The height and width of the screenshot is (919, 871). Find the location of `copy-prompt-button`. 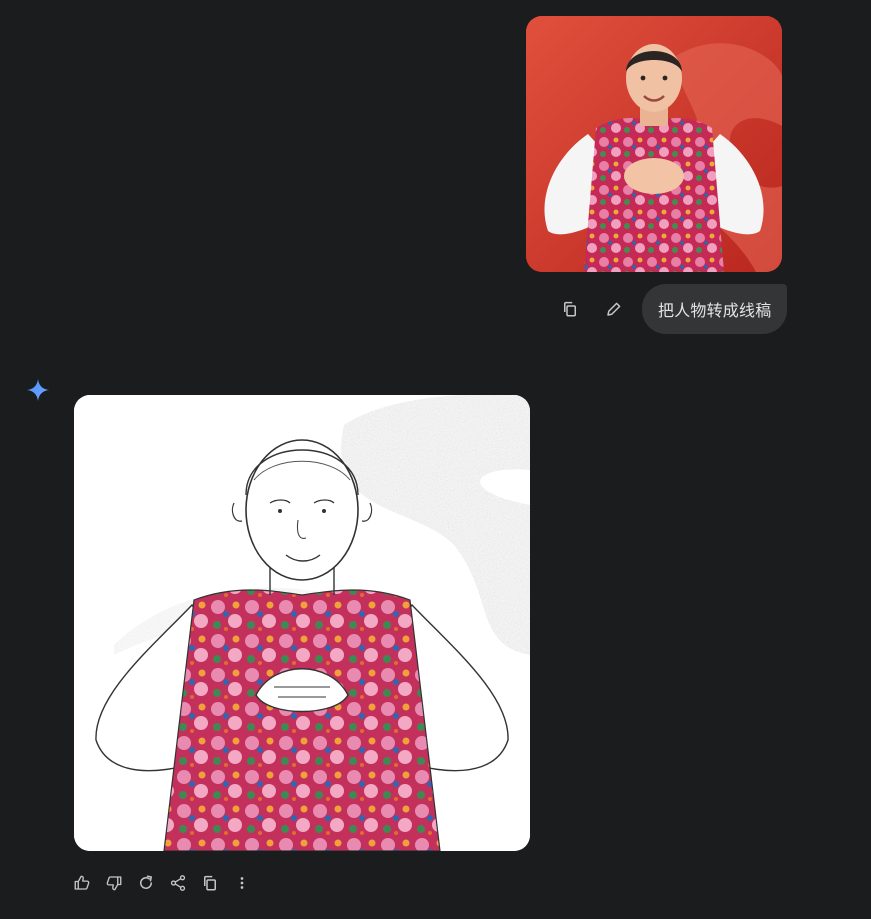

copy-prompt-button is located at coordinates (570, 309).